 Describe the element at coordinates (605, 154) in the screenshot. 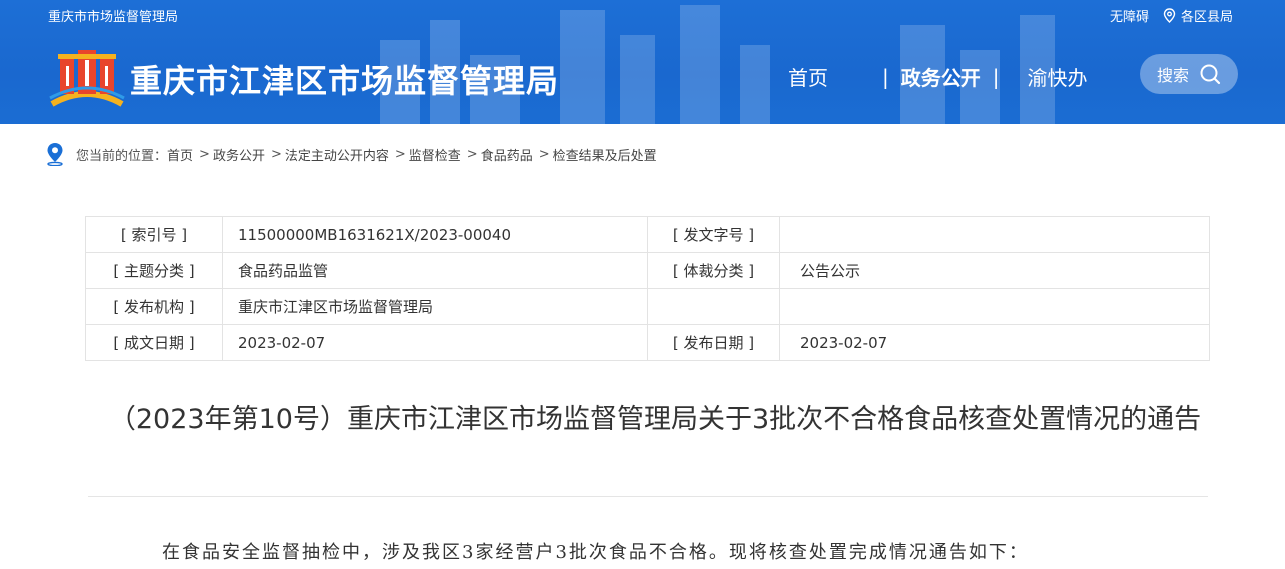

I see `breadcrumb-item-results: 检查结果及后处置` at that location.